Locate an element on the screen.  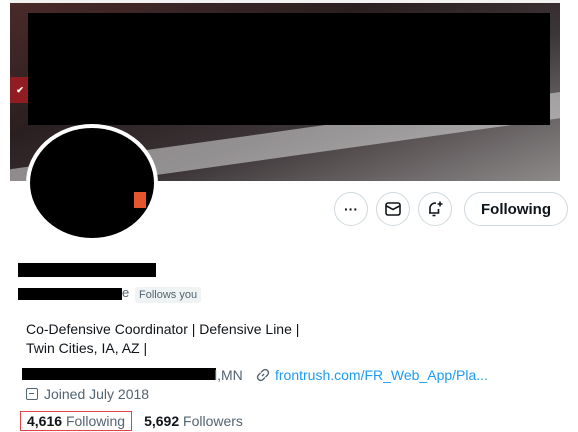
display-name-redaction is located at coordinates (87, 270).